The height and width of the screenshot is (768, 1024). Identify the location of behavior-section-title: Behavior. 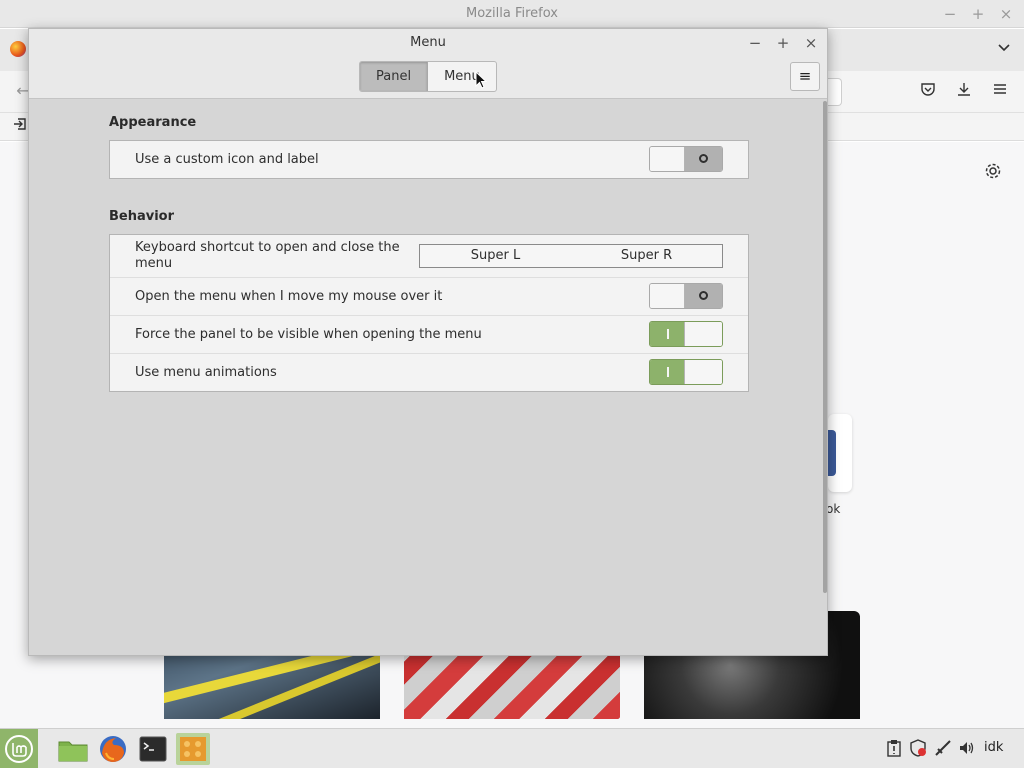
(142, 216).